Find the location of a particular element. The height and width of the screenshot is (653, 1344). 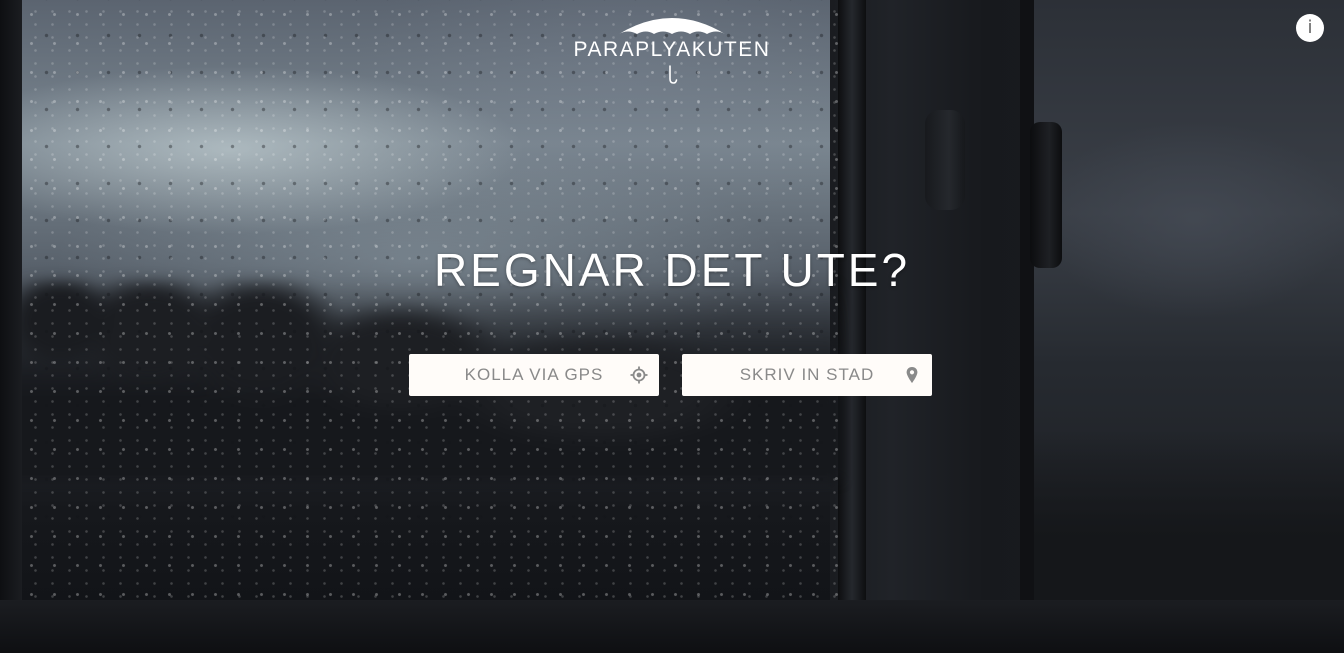

window-mullion is located at coordinates (852, 326).